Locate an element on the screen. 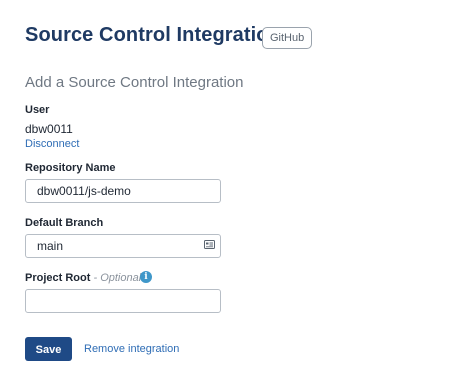 The image size is (474, 370). form-subtitle: Add a Source Control Integration is located at coordinates (134, 82).